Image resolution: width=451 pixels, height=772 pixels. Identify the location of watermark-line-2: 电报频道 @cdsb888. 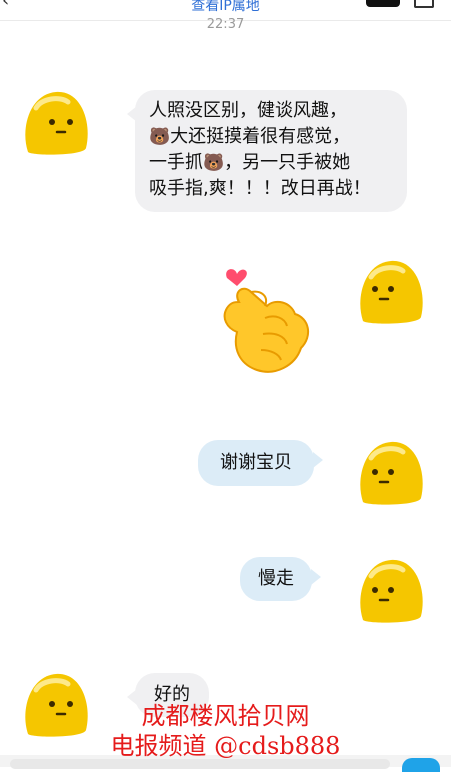
(225, 746).